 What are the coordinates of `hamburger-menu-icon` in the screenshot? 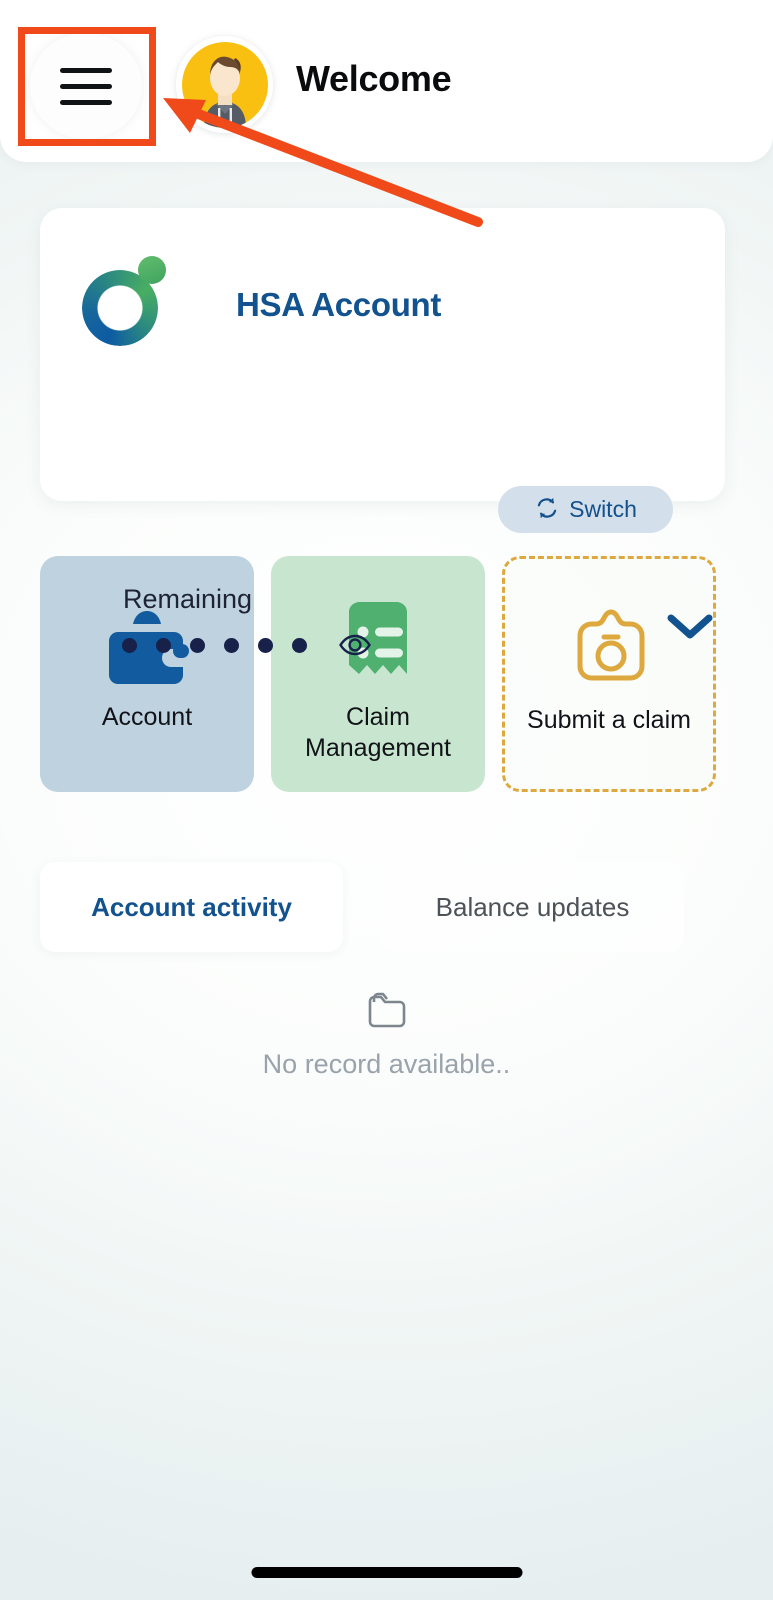 It's located at (86, 86).